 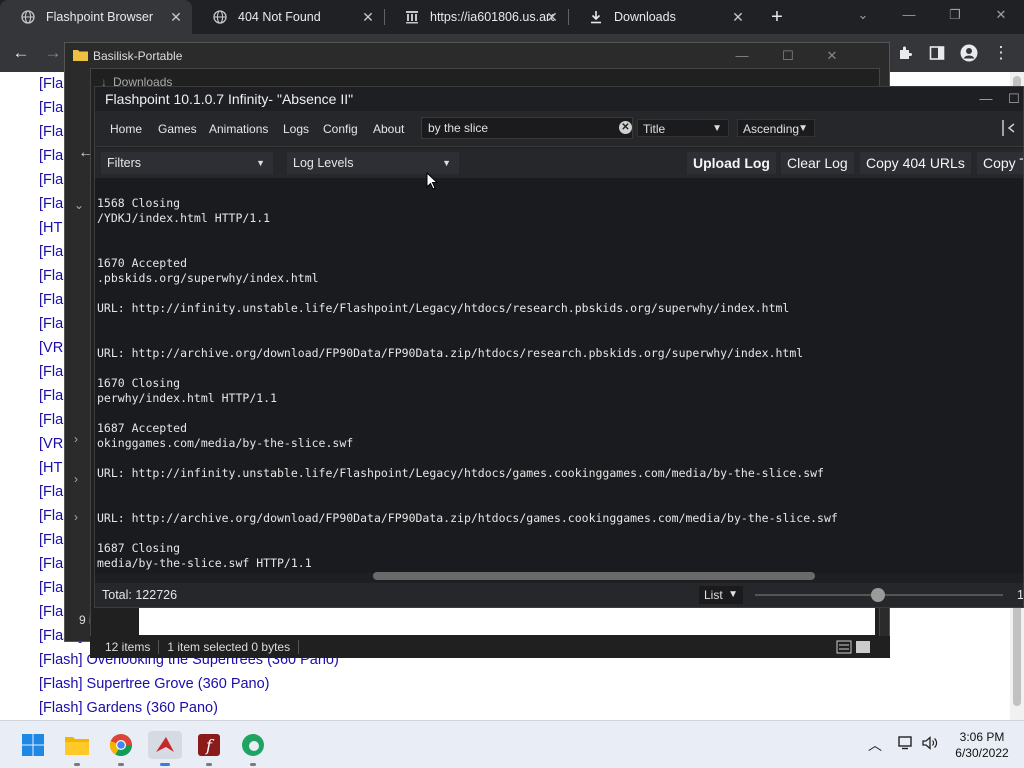 I want to click on tab-archive: https://ia601806.us.arc ✕, so click(x=476, y=17).